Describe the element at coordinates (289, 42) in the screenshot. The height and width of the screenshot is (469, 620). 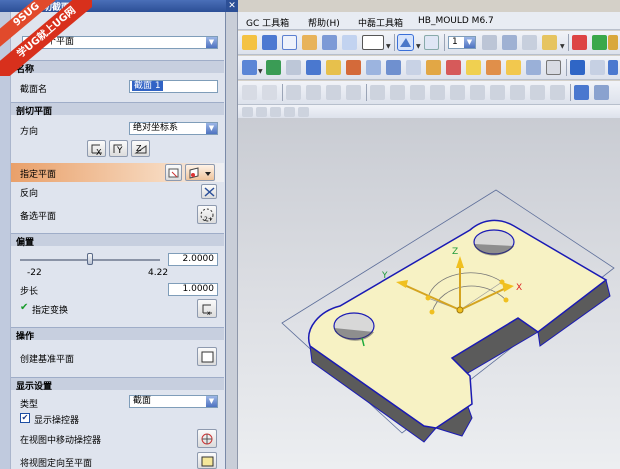
I see `wireframe-cube-icon` at that location.